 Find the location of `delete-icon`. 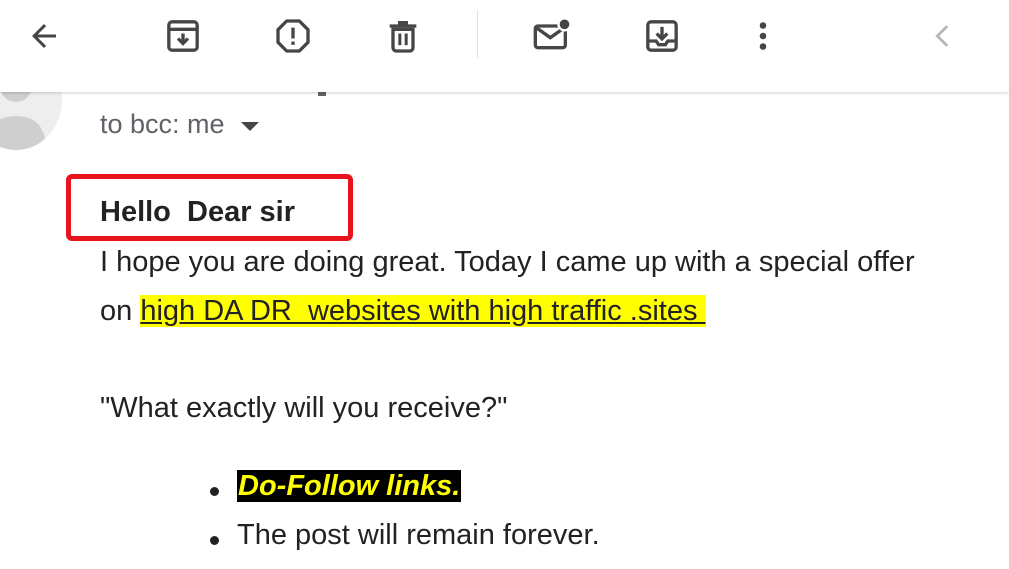

delete-icon is located at coordinates (403, 37).